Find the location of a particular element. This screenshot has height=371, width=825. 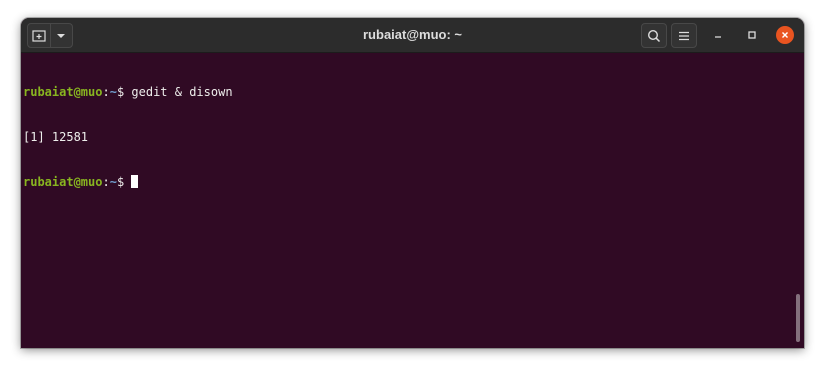

chevron-down-icon is located at coordinates (61, 35).